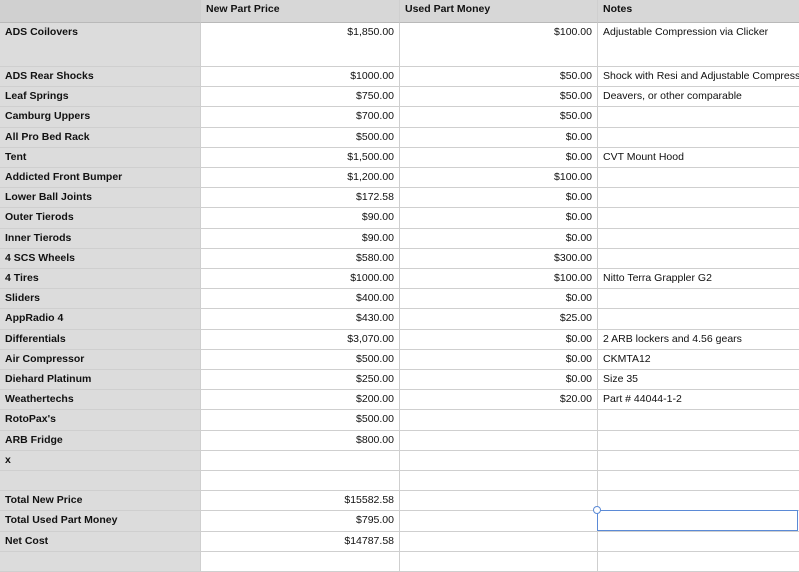 This screenshot has height=572, width=799. I want to click on notes-cell: CKMTA12, so click(698, 360).